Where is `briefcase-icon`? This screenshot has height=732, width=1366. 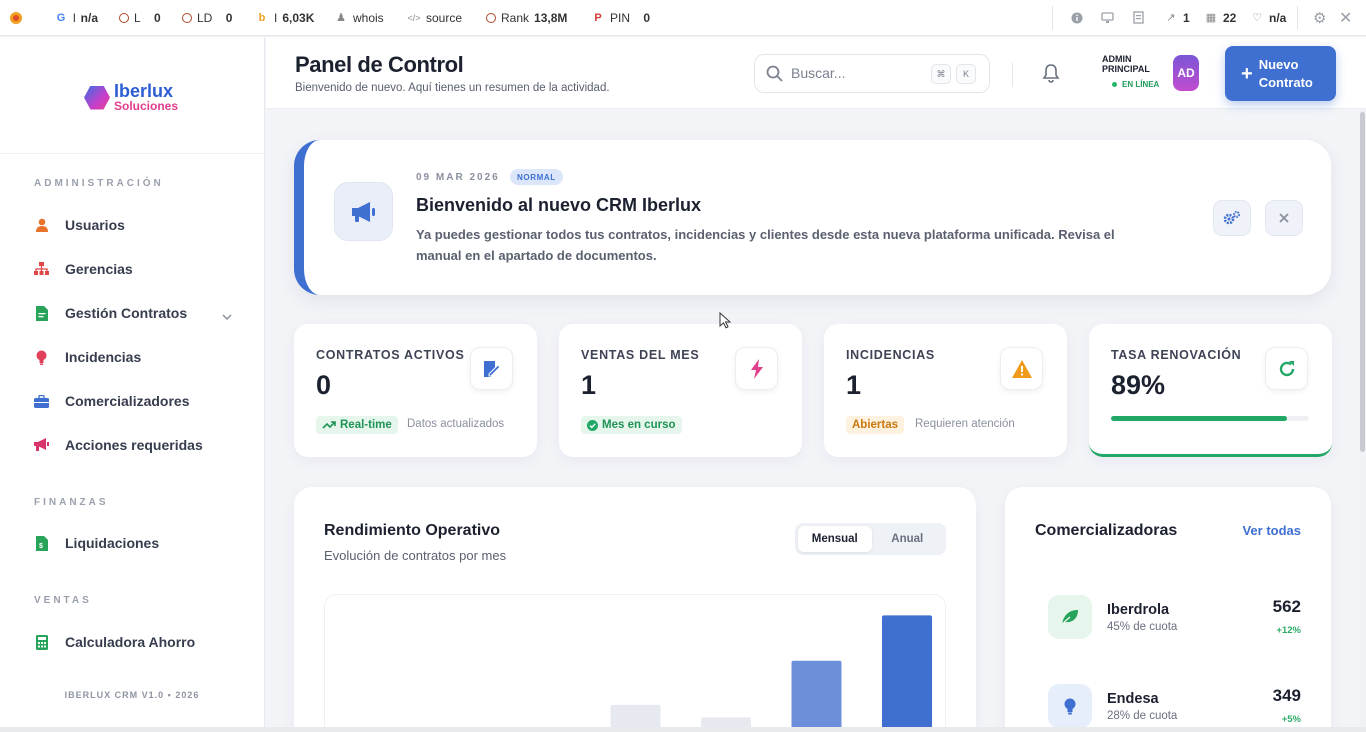
briefcase-icon is located at coordinates (41, 401).